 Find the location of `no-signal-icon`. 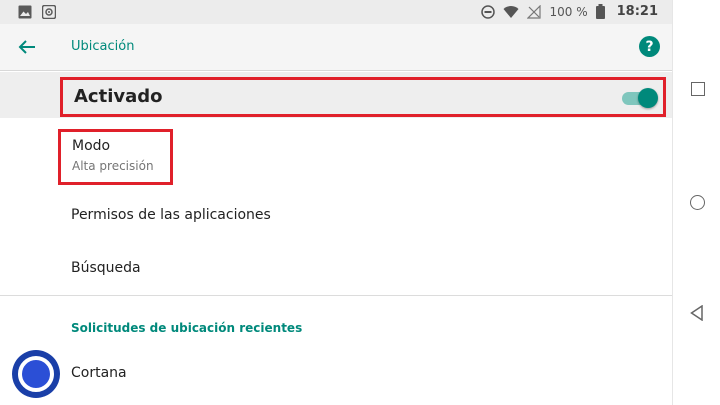

no-signal-icon is located at coordinates (534, 11).